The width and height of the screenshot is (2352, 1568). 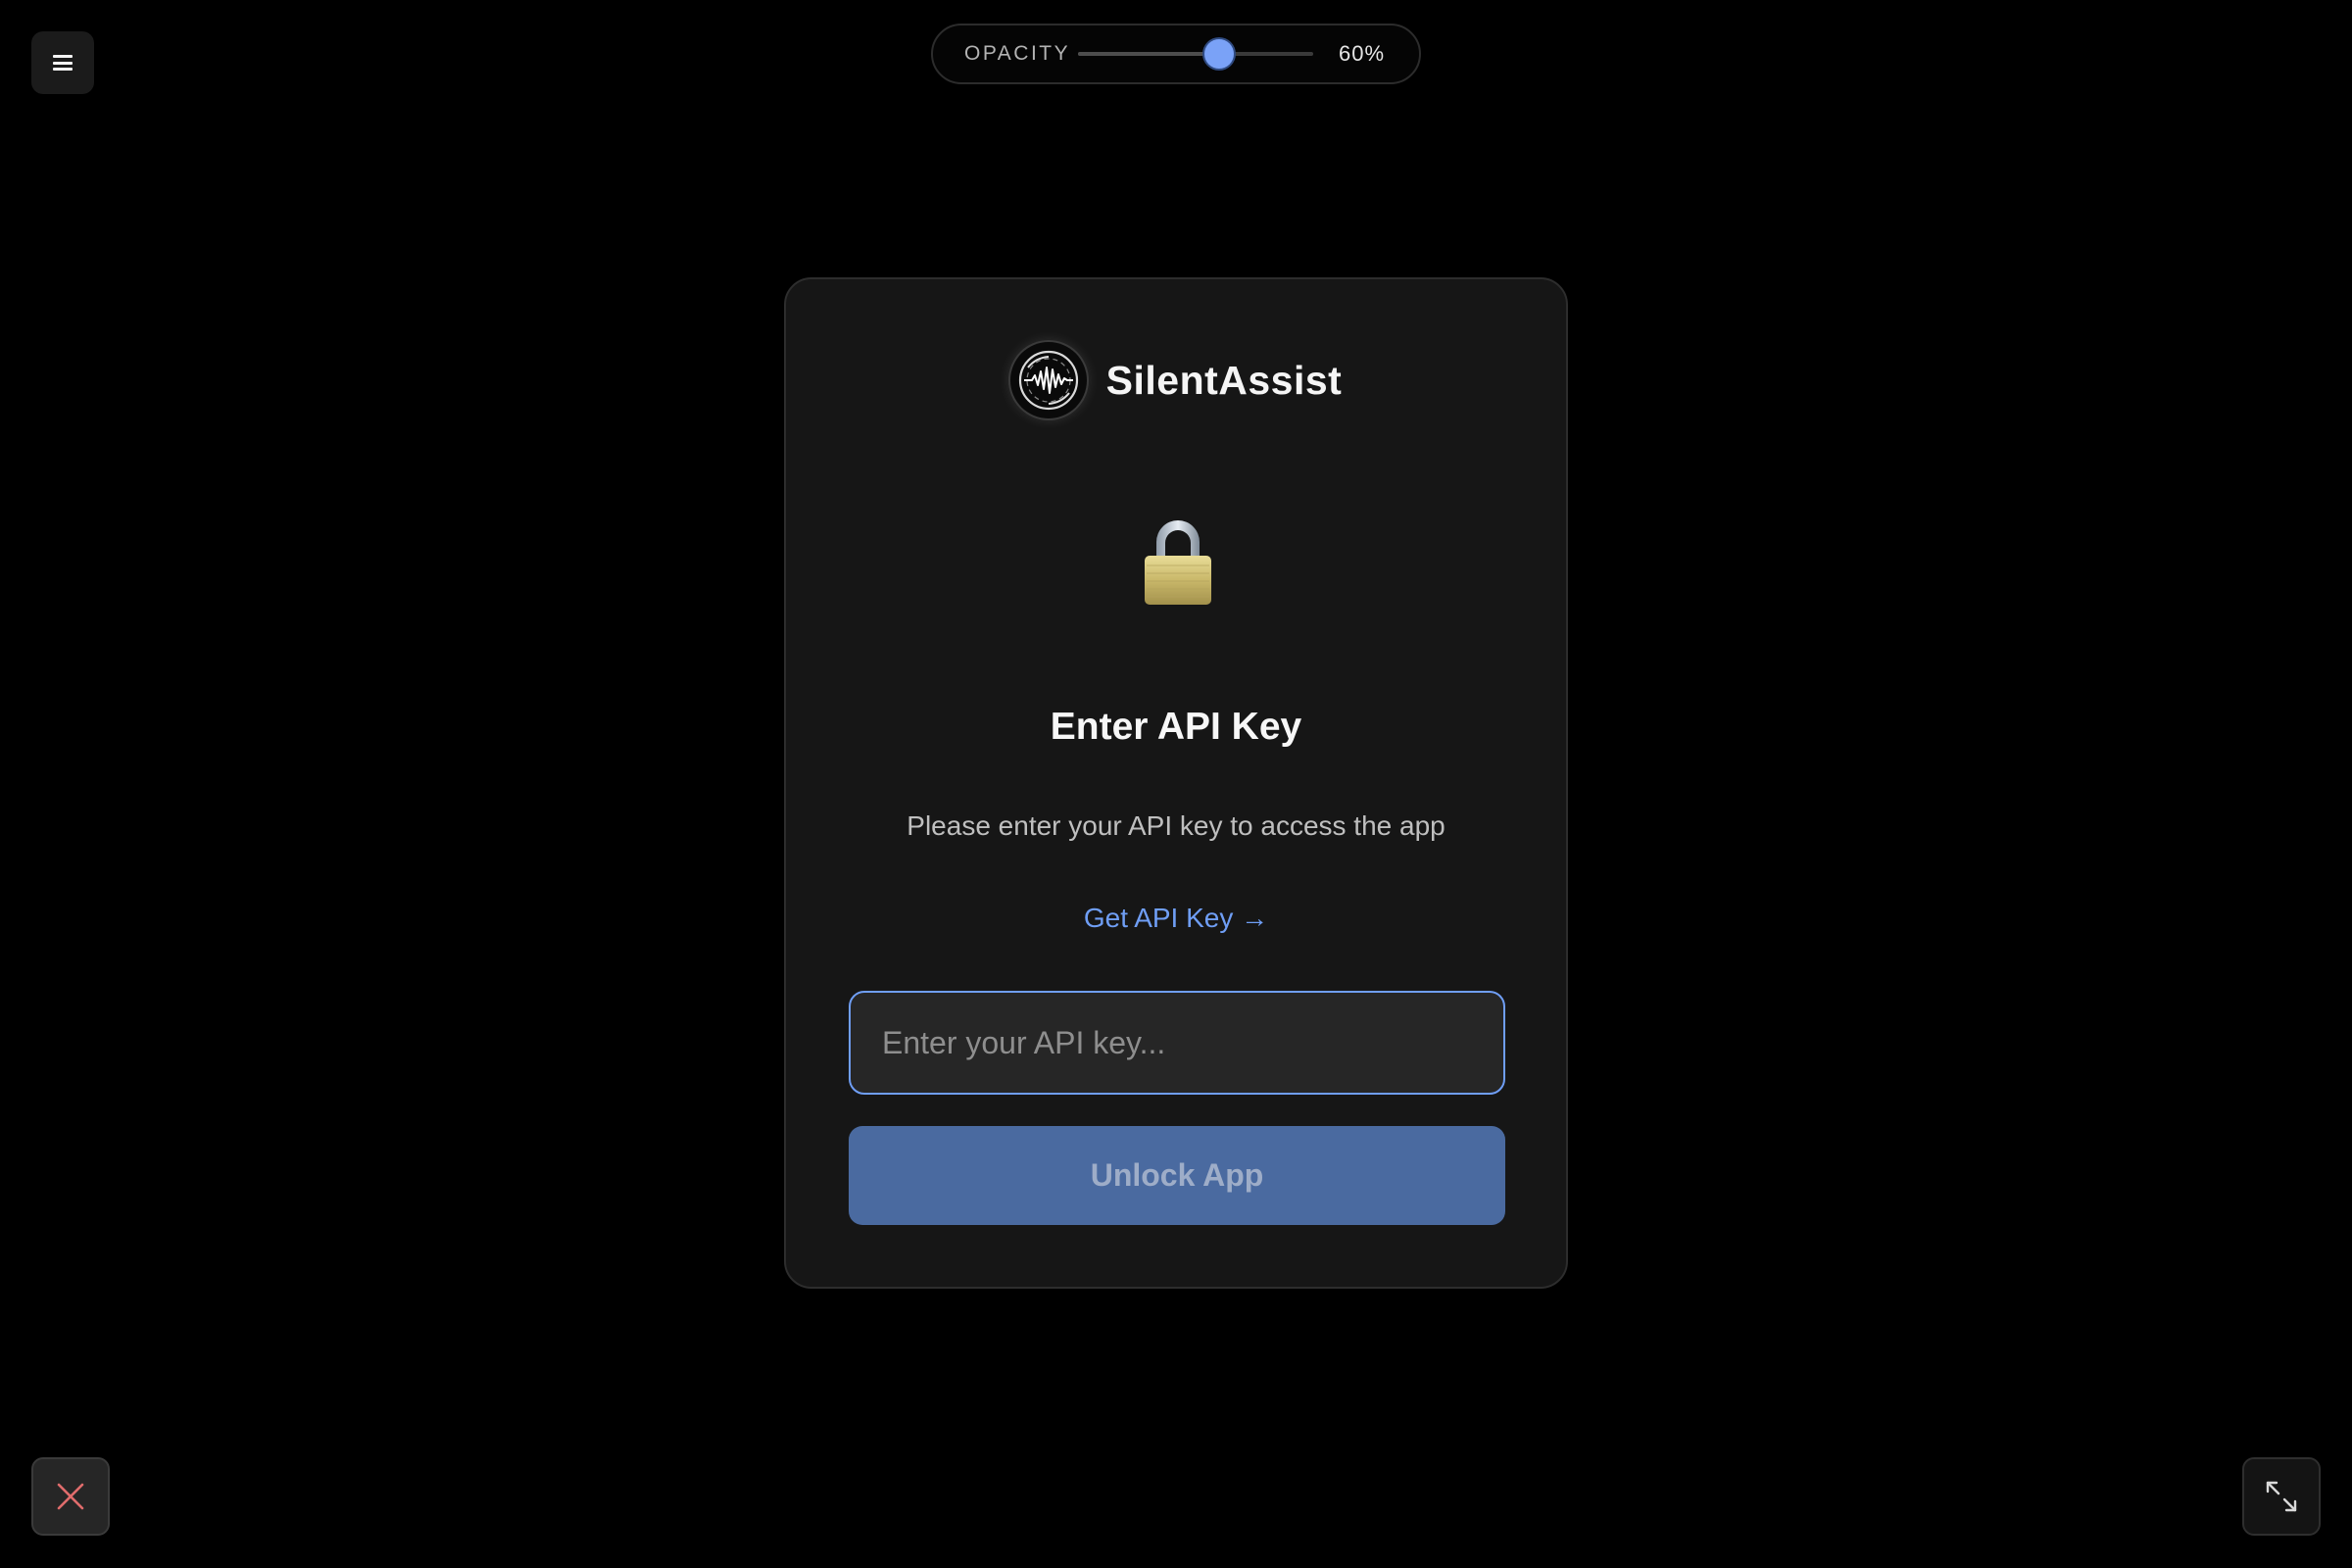 What do you see at coordinates (1048, 380) in the screenshot?
I see `waveform-logo-icon` at bounding box center [1048, 380].